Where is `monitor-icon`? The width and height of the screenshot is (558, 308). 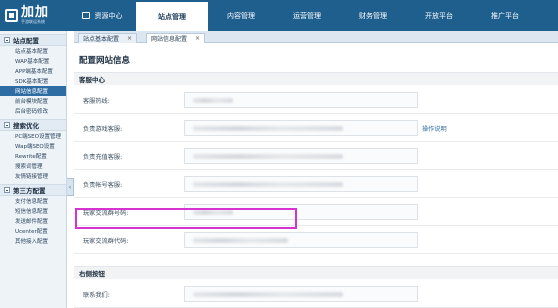 monitor-icon is located at coordinates (85, 15).